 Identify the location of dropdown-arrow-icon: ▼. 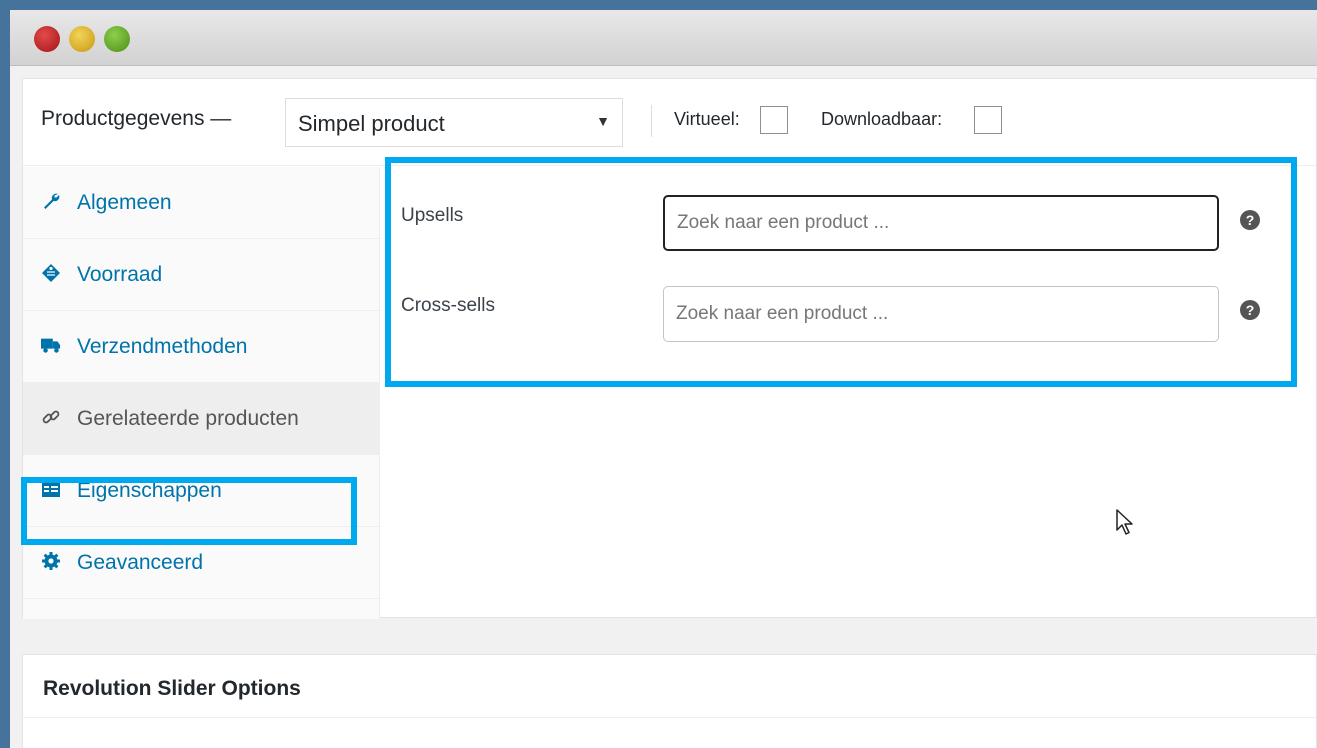
(603, 121).